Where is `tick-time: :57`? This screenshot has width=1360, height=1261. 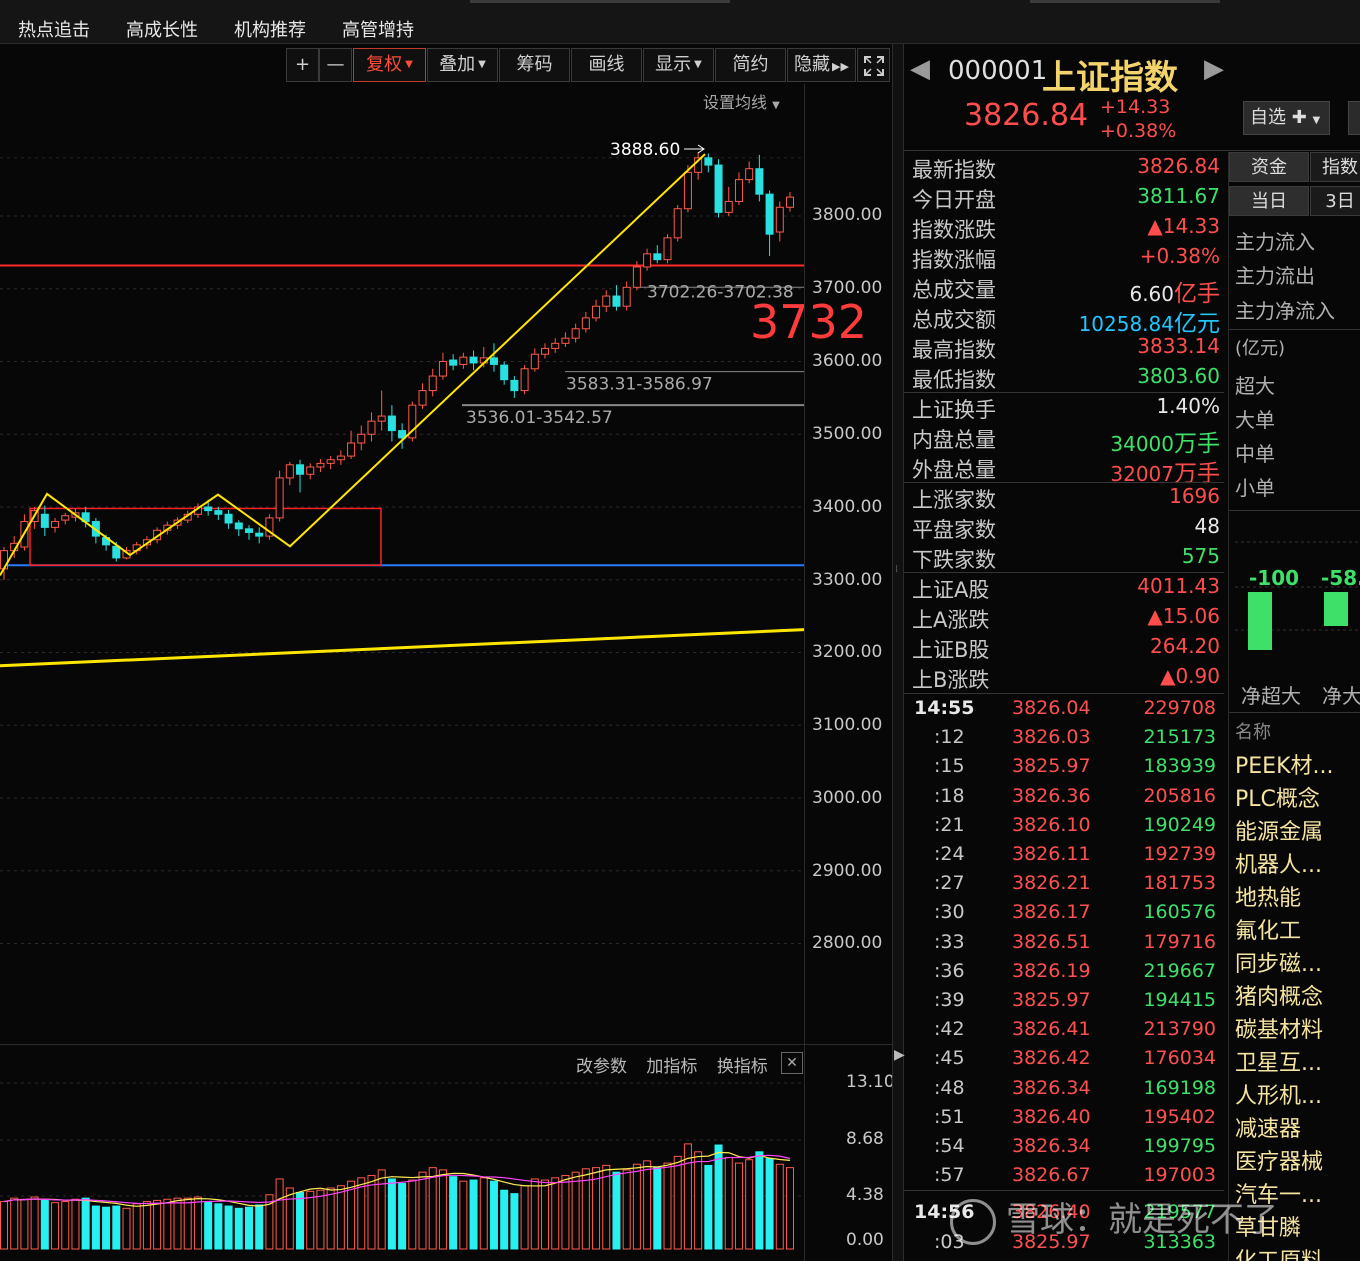
tick-time: :57 is located at coordinates (949, 1175).